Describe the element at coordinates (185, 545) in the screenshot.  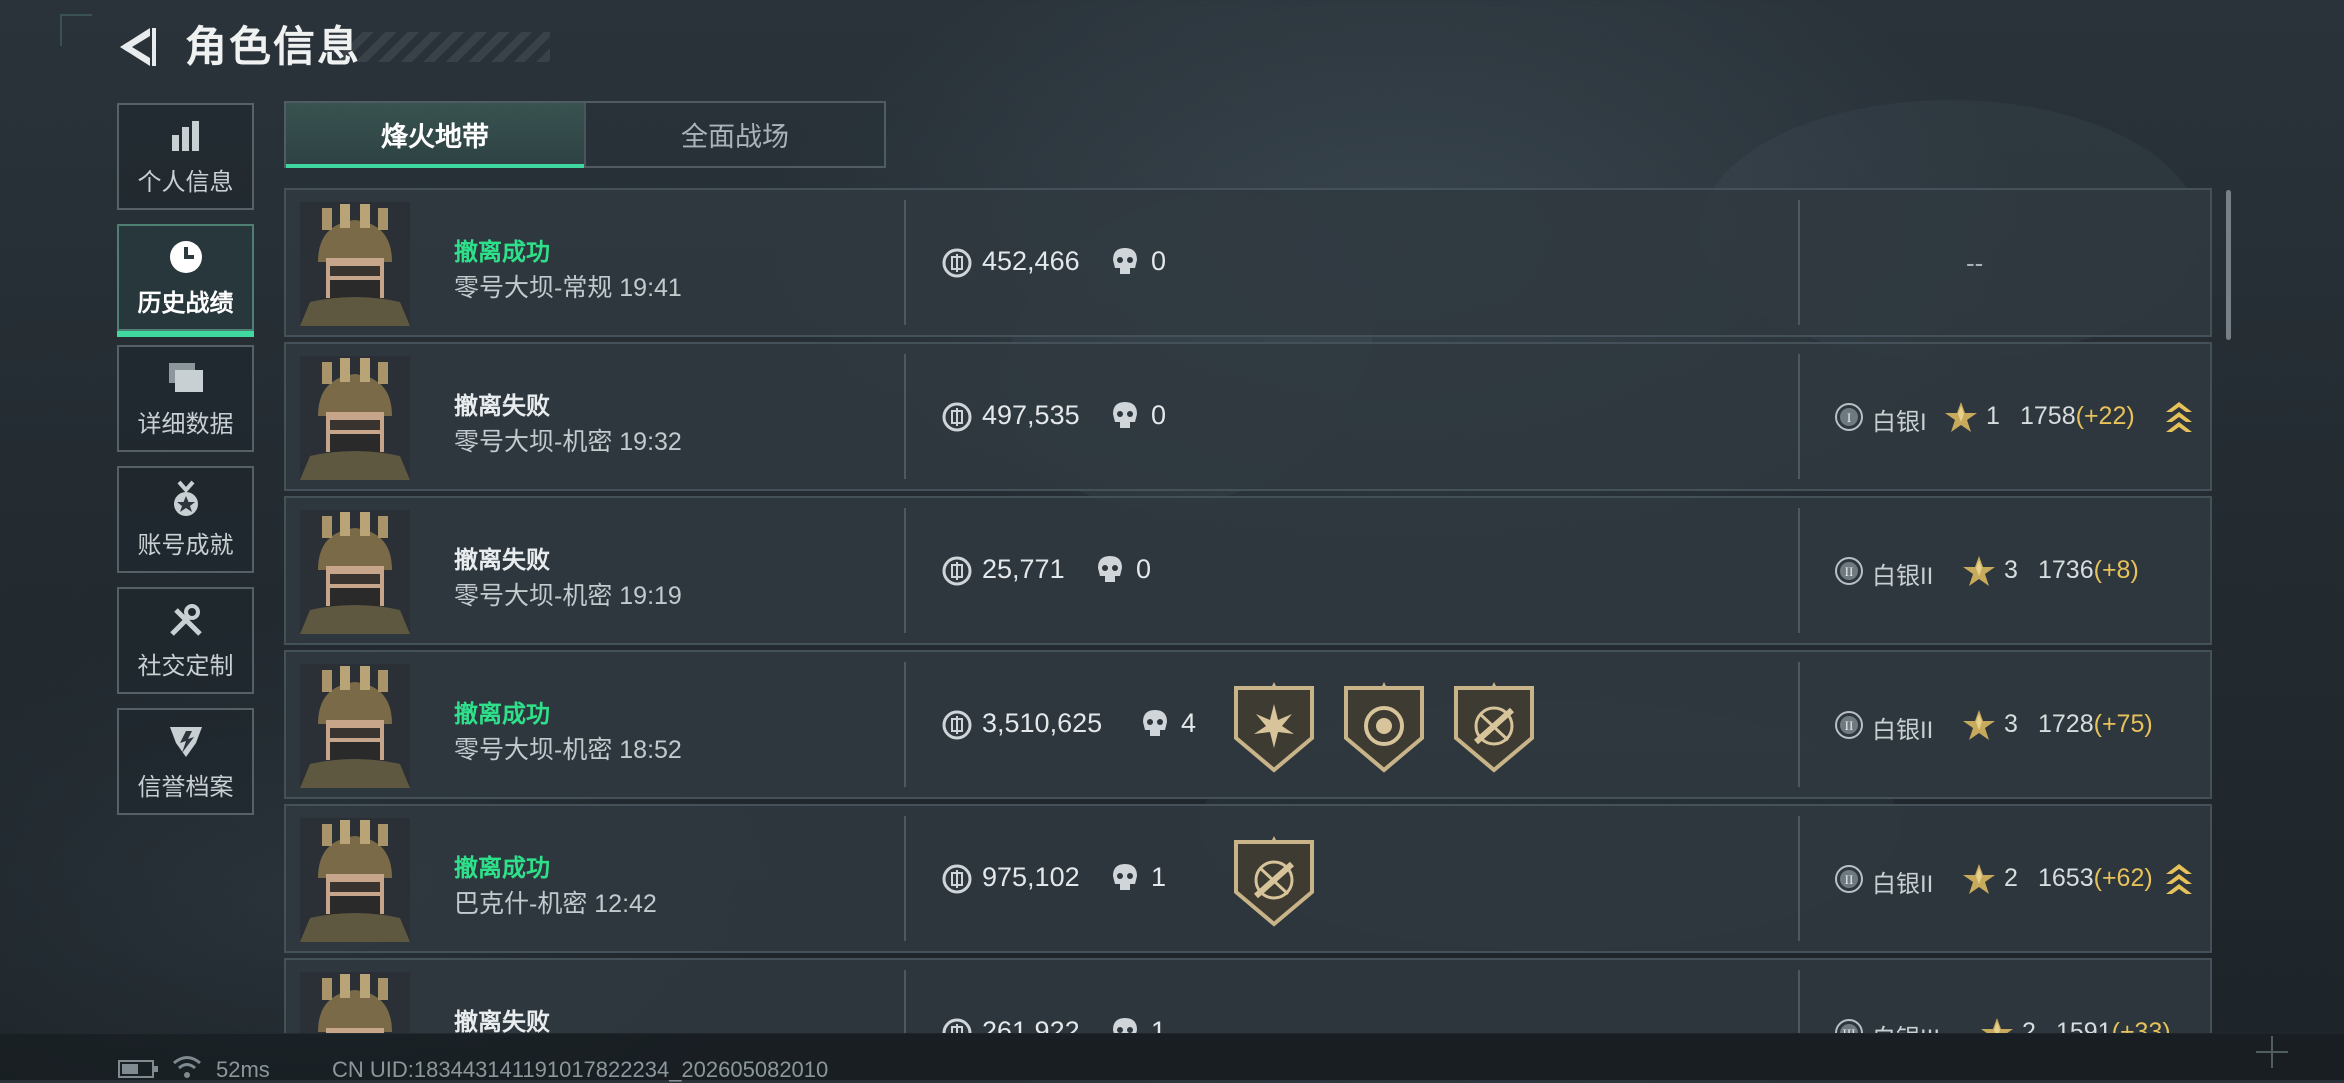
I see `sidebar-item-label: 账号成就` at that location.